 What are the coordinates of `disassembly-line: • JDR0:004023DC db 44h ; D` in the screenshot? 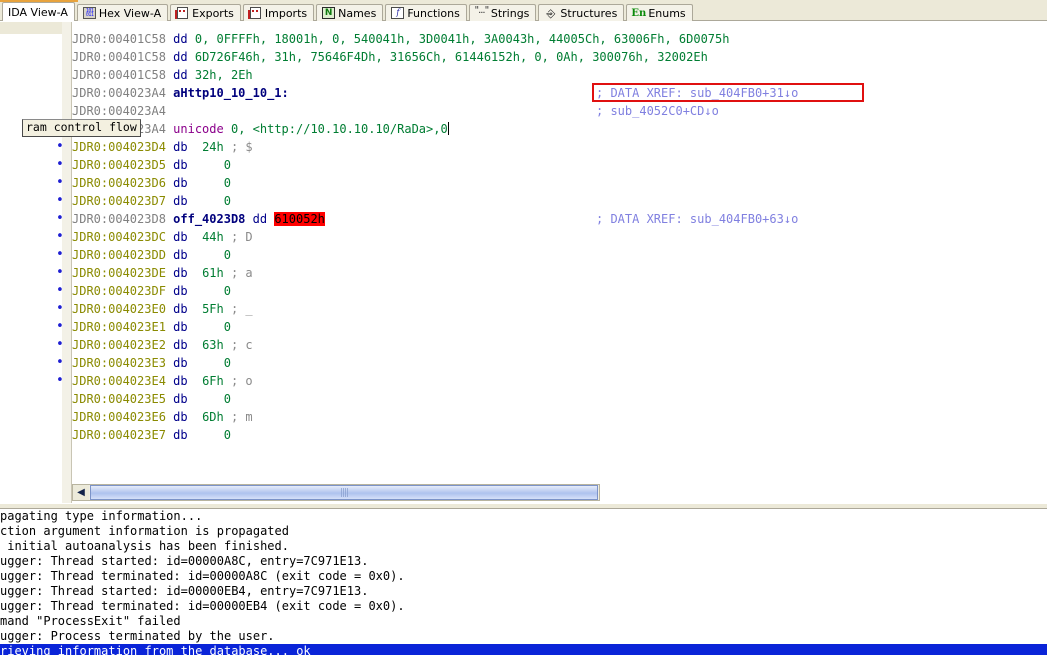 It's located at (392, 237).